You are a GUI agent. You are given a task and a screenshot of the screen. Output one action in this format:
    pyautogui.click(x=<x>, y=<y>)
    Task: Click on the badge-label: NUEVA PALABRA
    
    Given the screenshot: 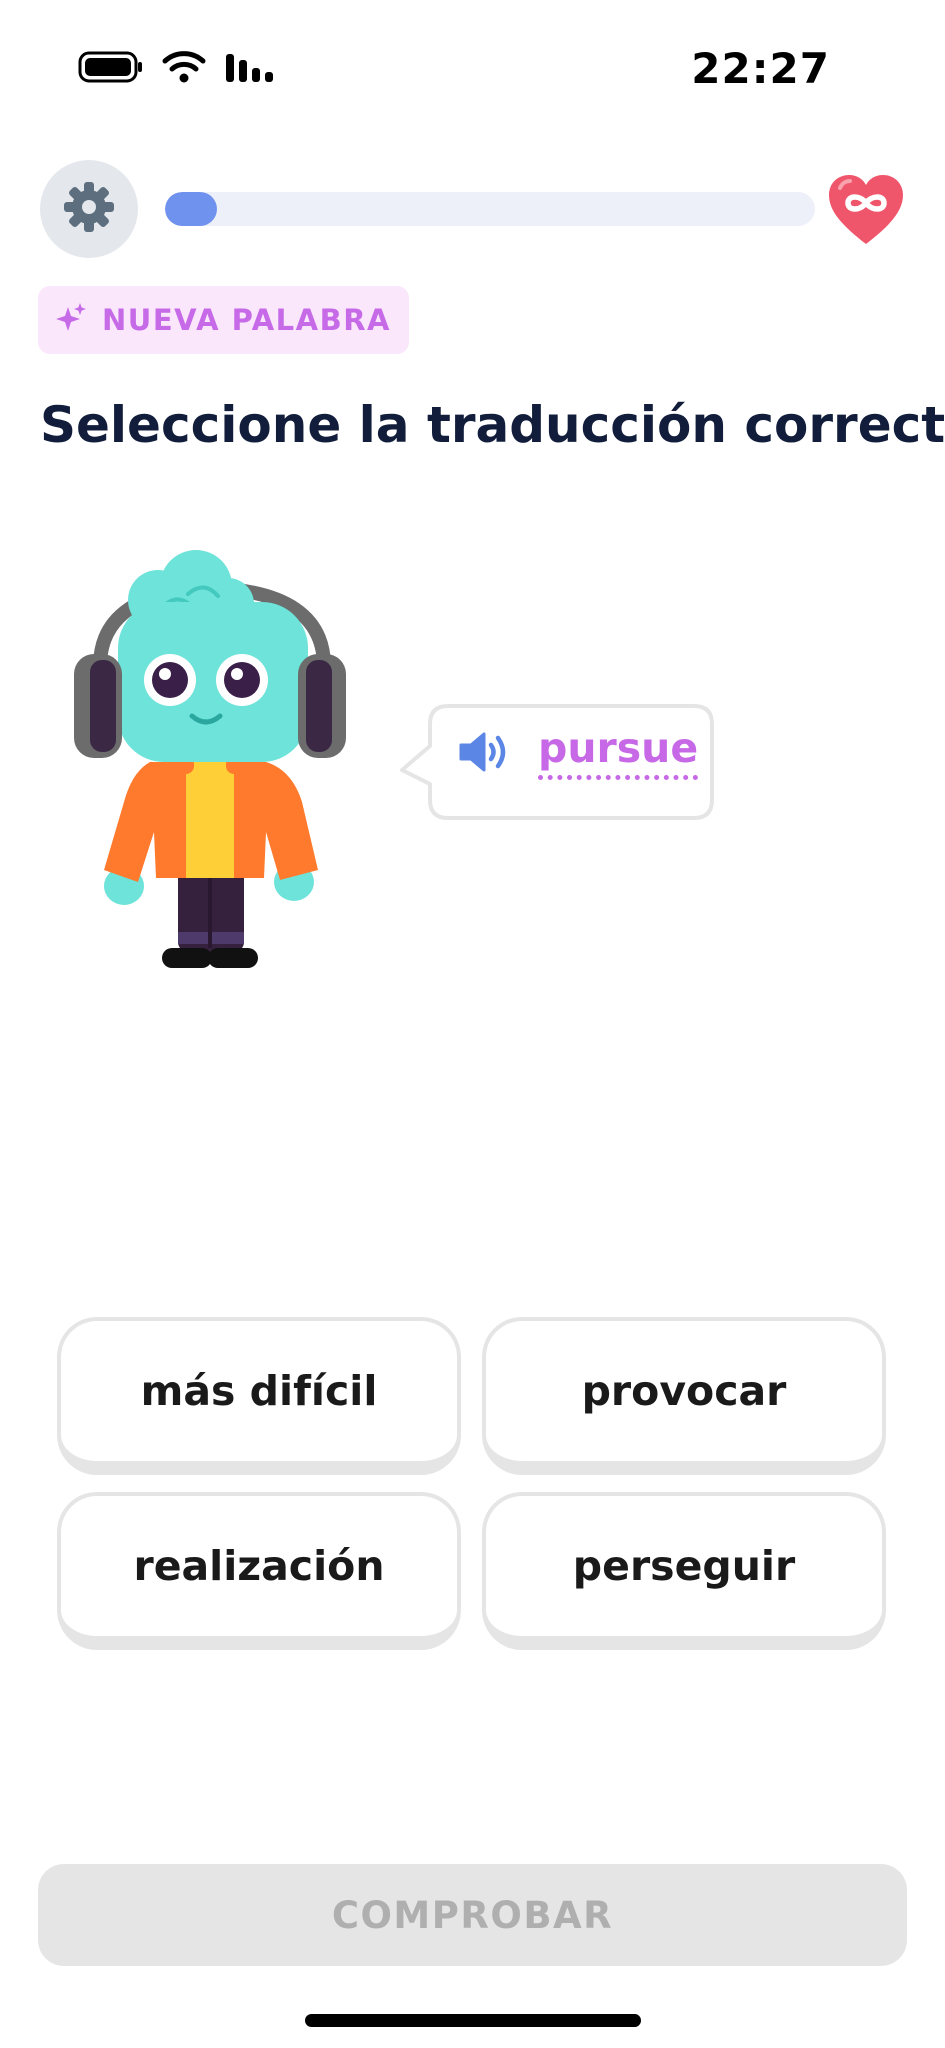 What is the action you would take?
    pyautogui.click(x=246, y=320)
    